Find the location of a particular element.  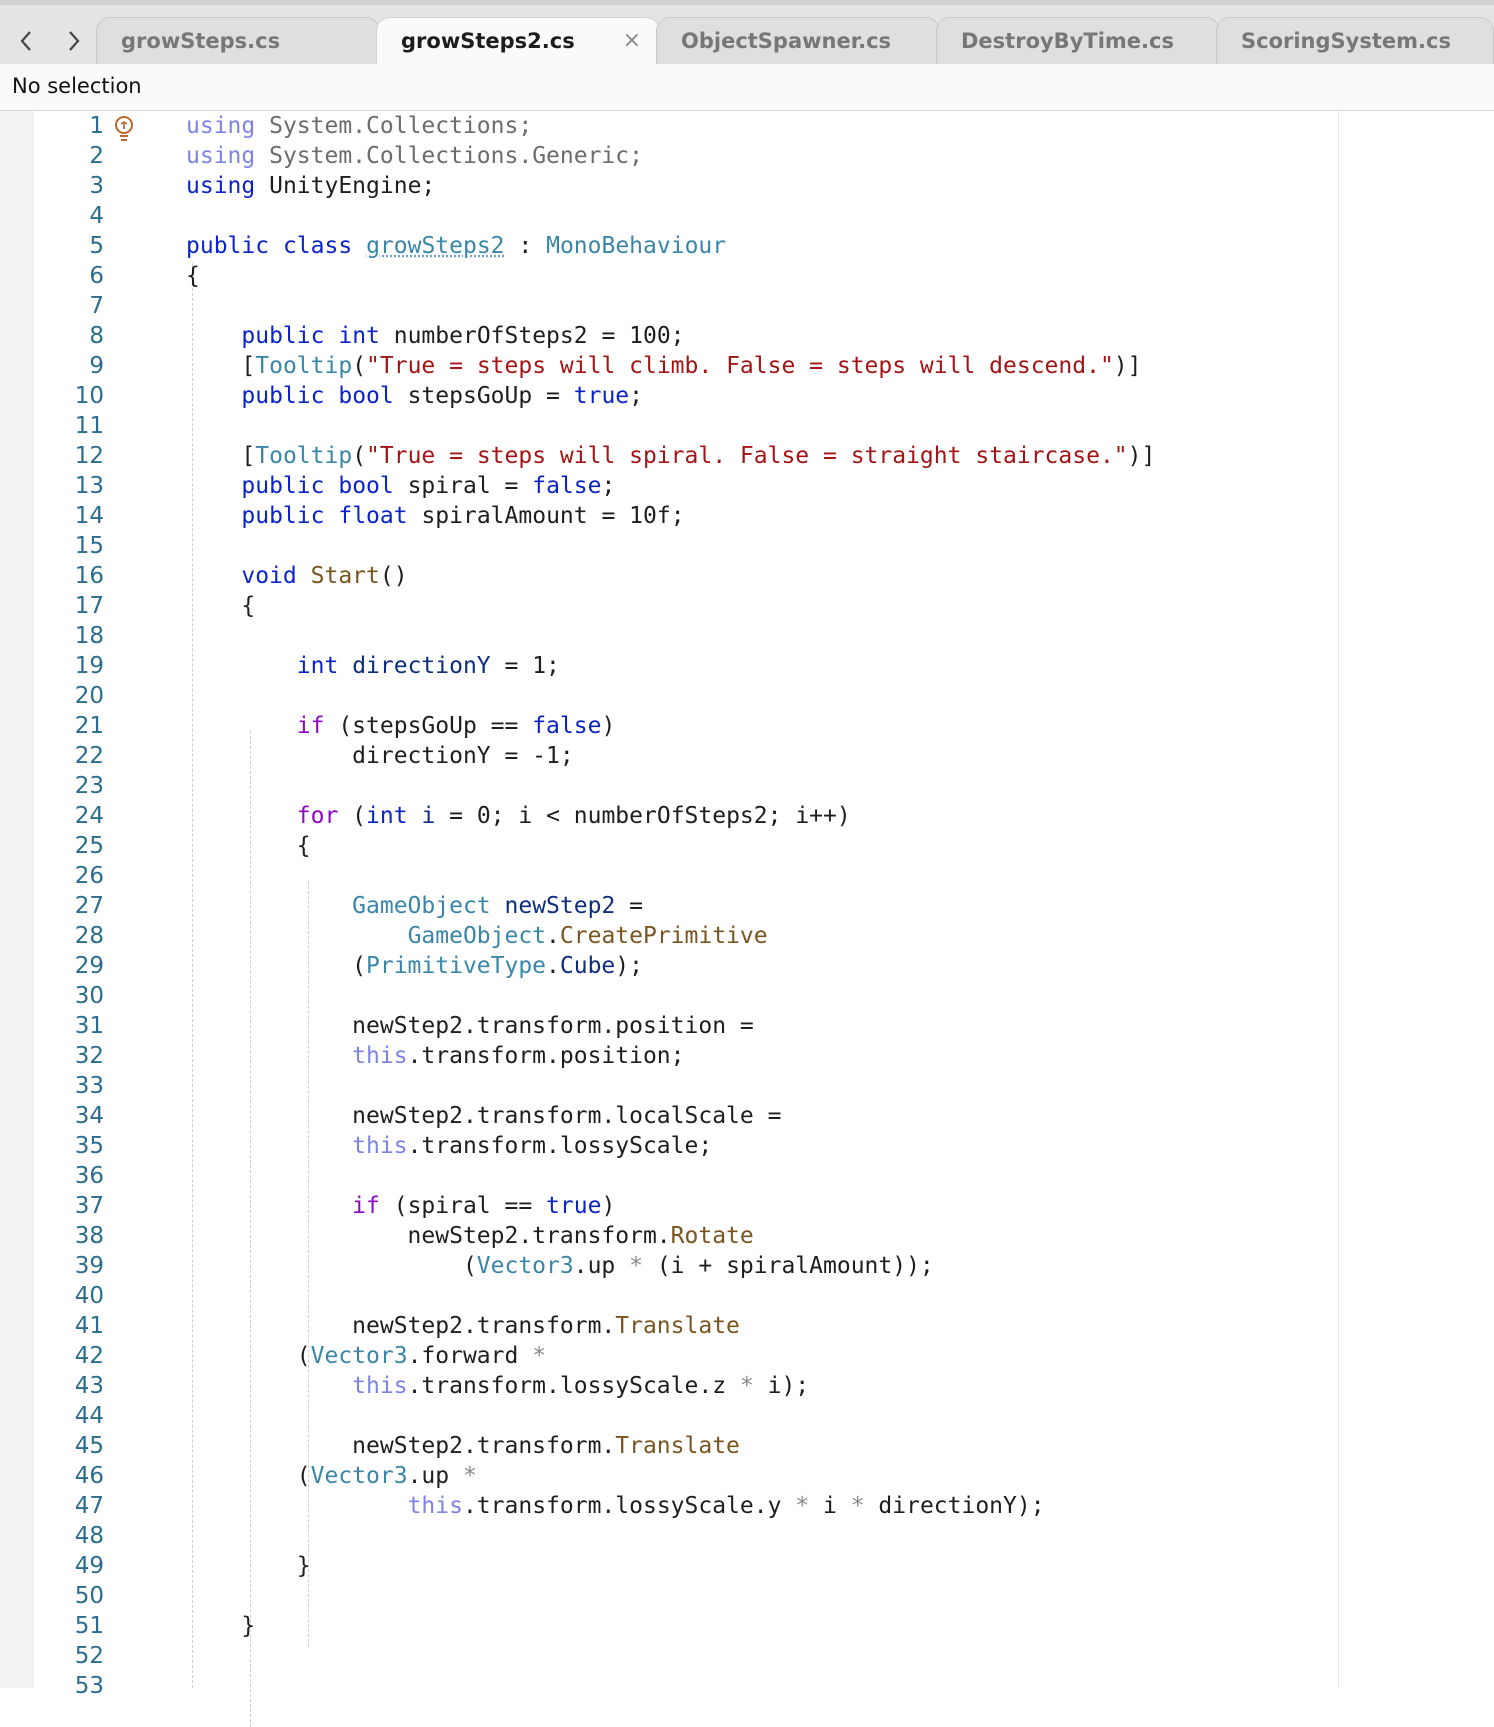

code-line: public int numberOfSteps2 = 100; is located at coordinates (670, 336).